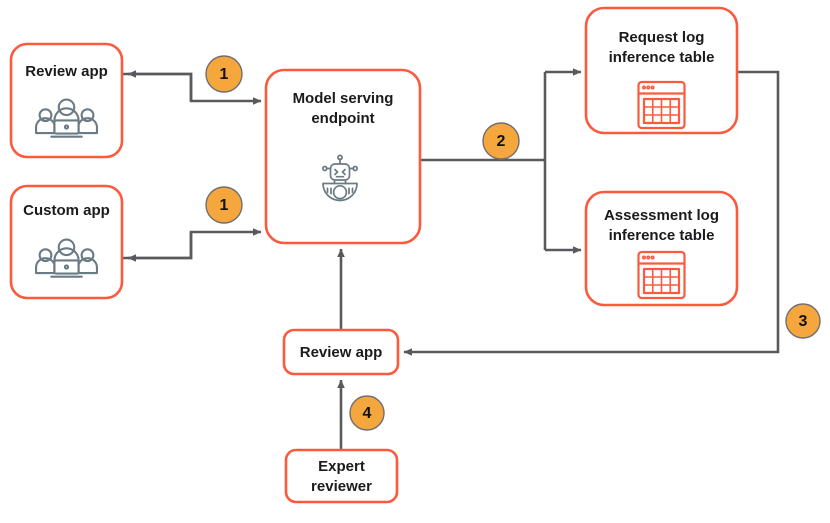 Image resolution: width=830 pixels, height=523 pixels. I want to click on expert-reviewer-label-line2: reviewer, so click(341, 486).